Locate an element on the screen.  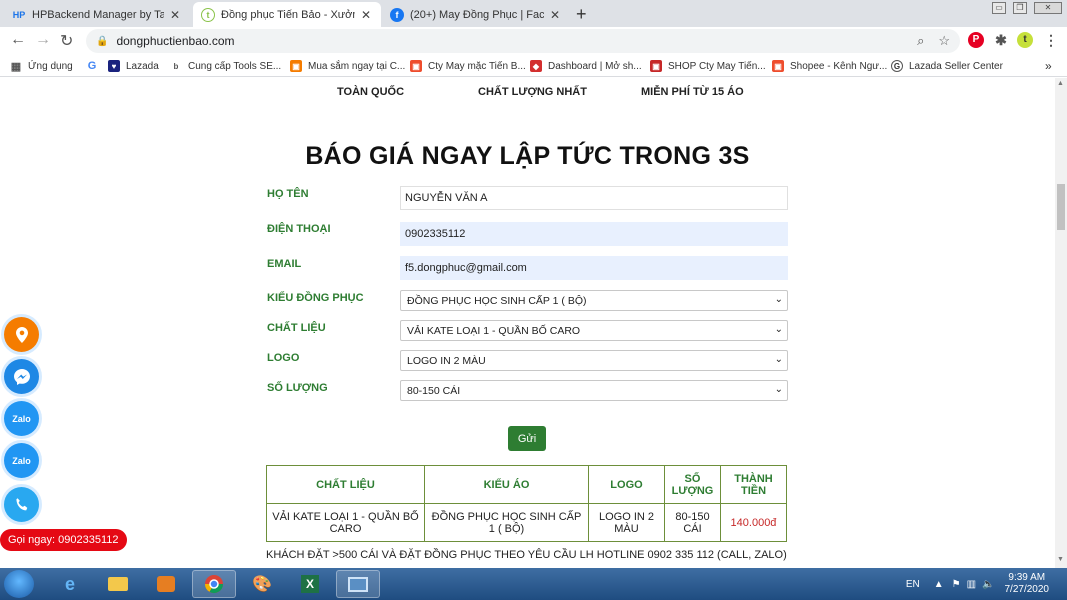
shop-cty-icon: ▣ is located at coordinates (656, 66).